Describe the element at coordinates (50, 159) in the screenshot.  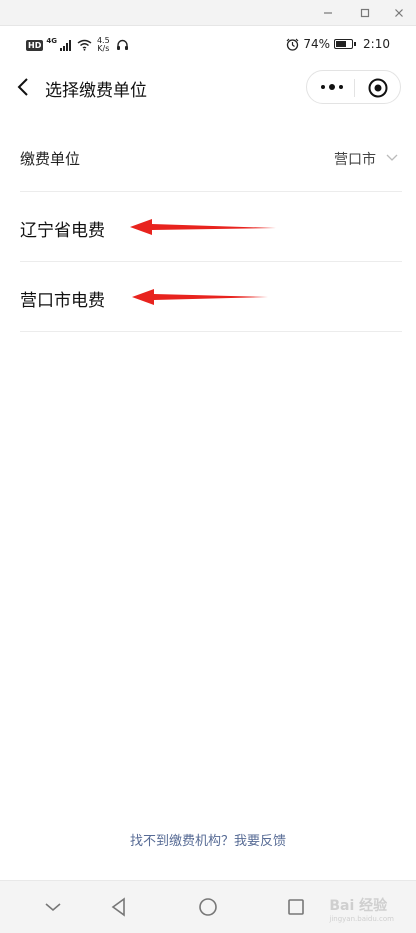
I see `unit-selector-label: 缴费单位` at that location.